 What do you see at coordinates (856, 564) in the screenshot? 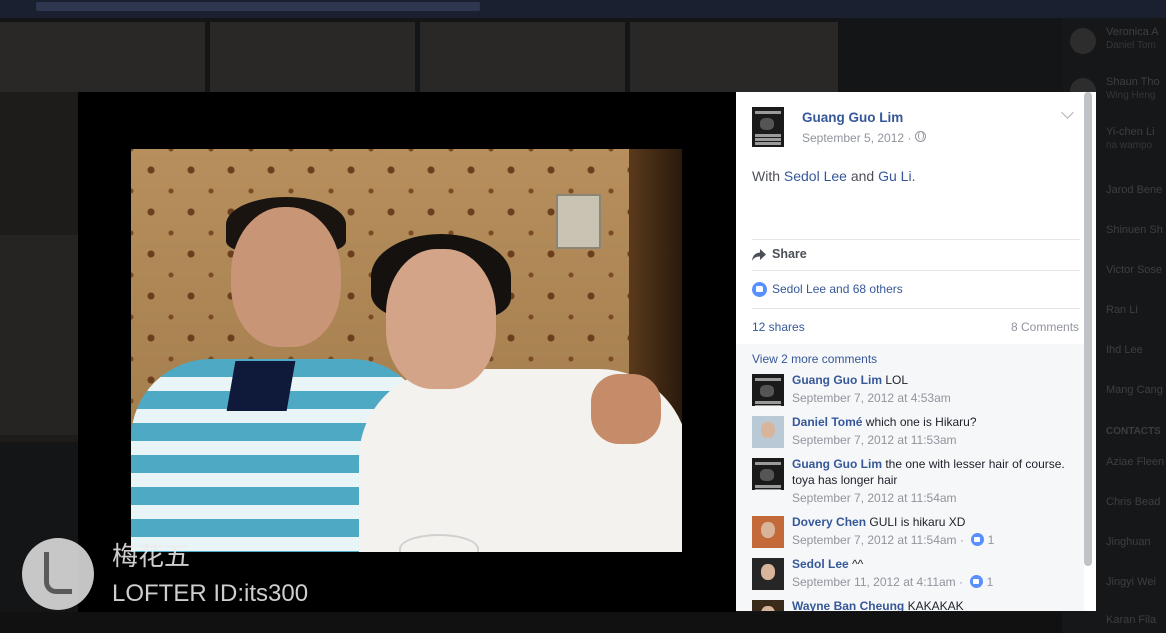
I see `comment-text: ^^` at bounding box center [856, 564].